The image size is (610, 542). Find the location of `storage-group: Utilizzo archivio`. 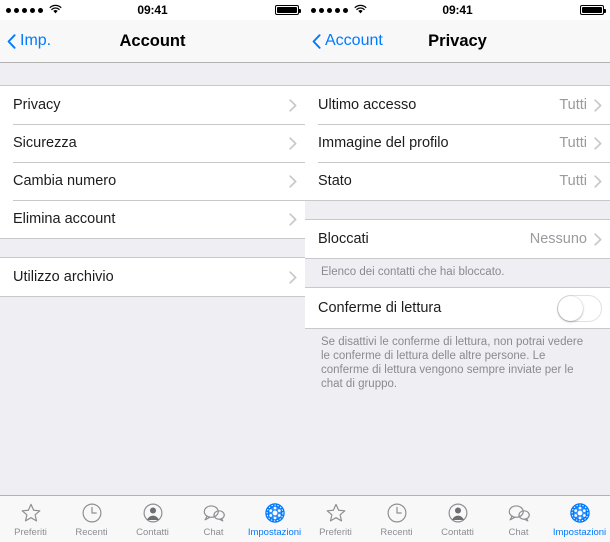

storage-group: Utilizzo archivio is located at coordinates (152, 277).